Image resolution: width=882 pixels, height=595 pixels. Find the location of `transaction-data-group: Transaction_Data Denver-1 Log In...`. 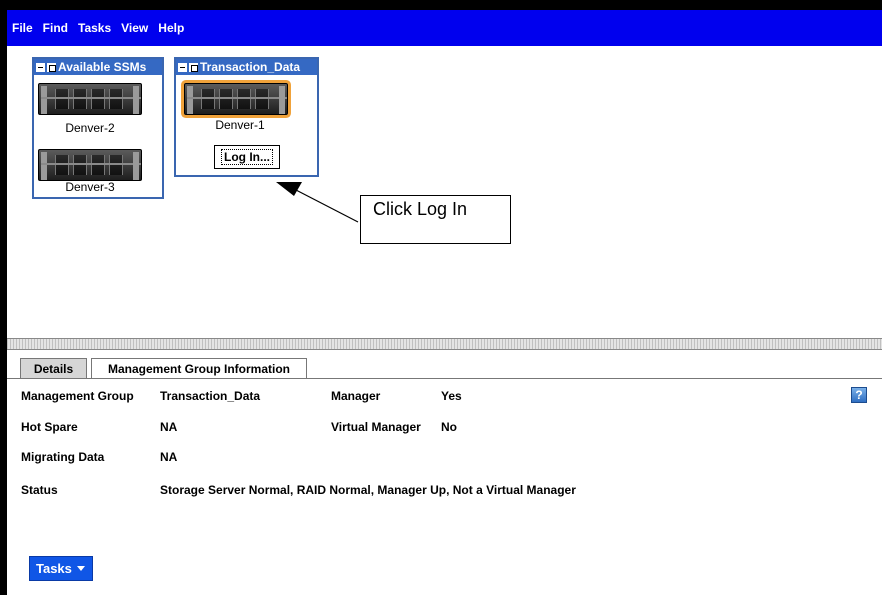

transaction-data-group: Transaction_Data Denver-1 Log In... is located at coordinates (246, 117).